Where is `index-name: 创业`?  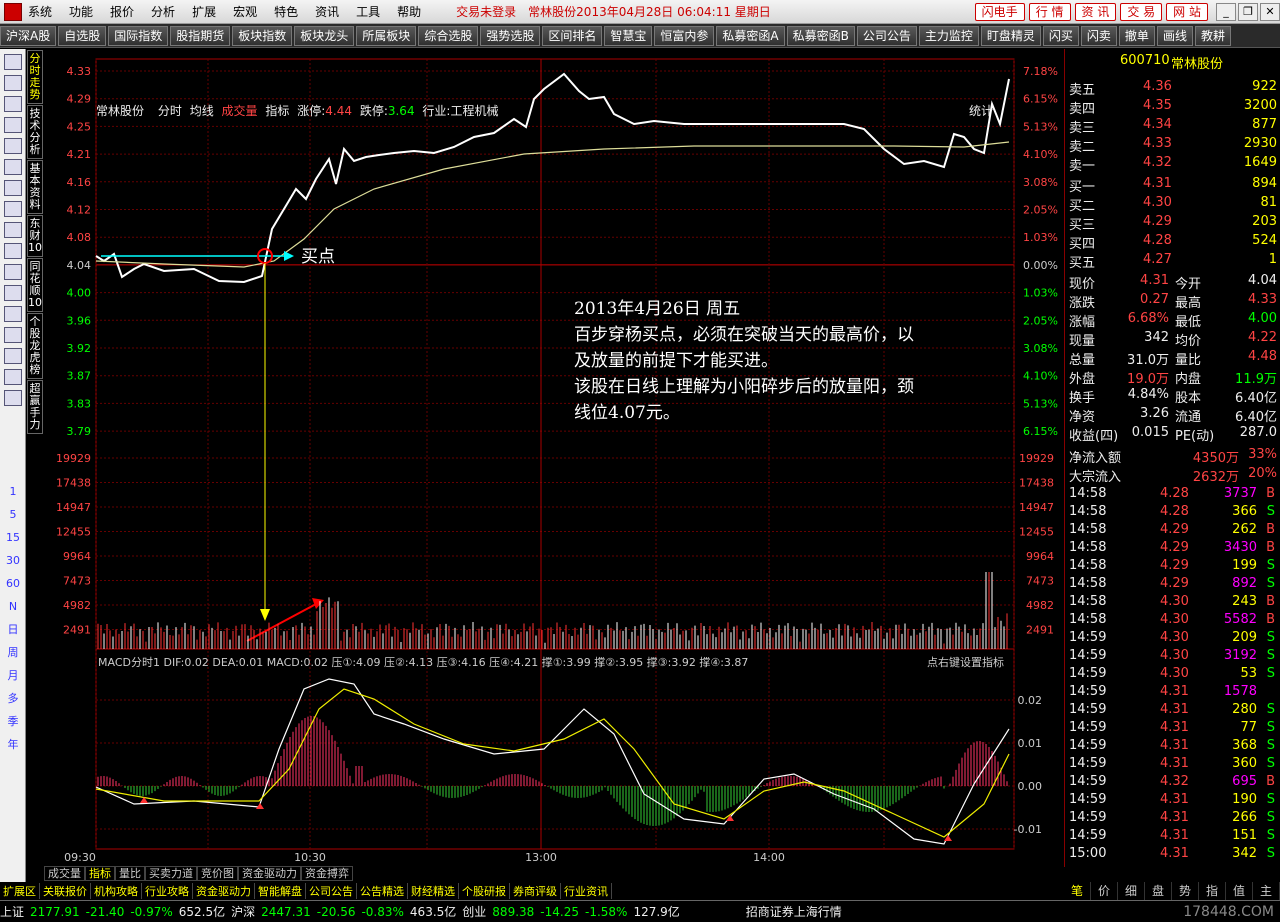 index-name: 创业 is located at coordinates (474, 911).